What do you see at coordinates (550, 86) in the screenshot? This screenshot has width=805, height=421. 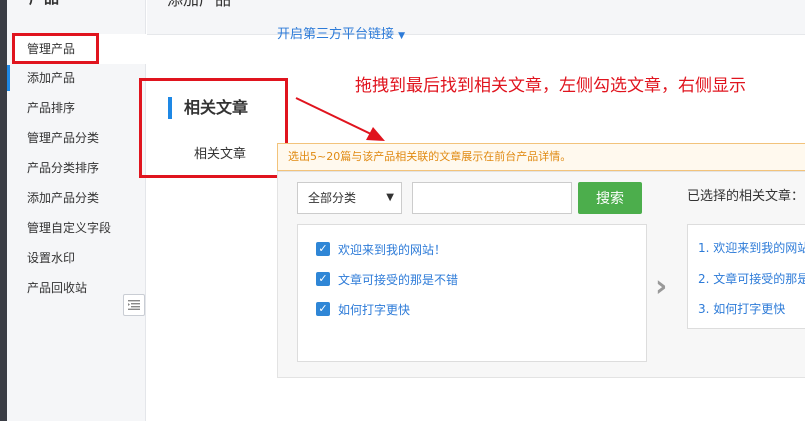 I see `annotation-text: 拖拽到最后找到相关文章，左侧勾选文章，右侧显示` at bounding box center [550, 86].